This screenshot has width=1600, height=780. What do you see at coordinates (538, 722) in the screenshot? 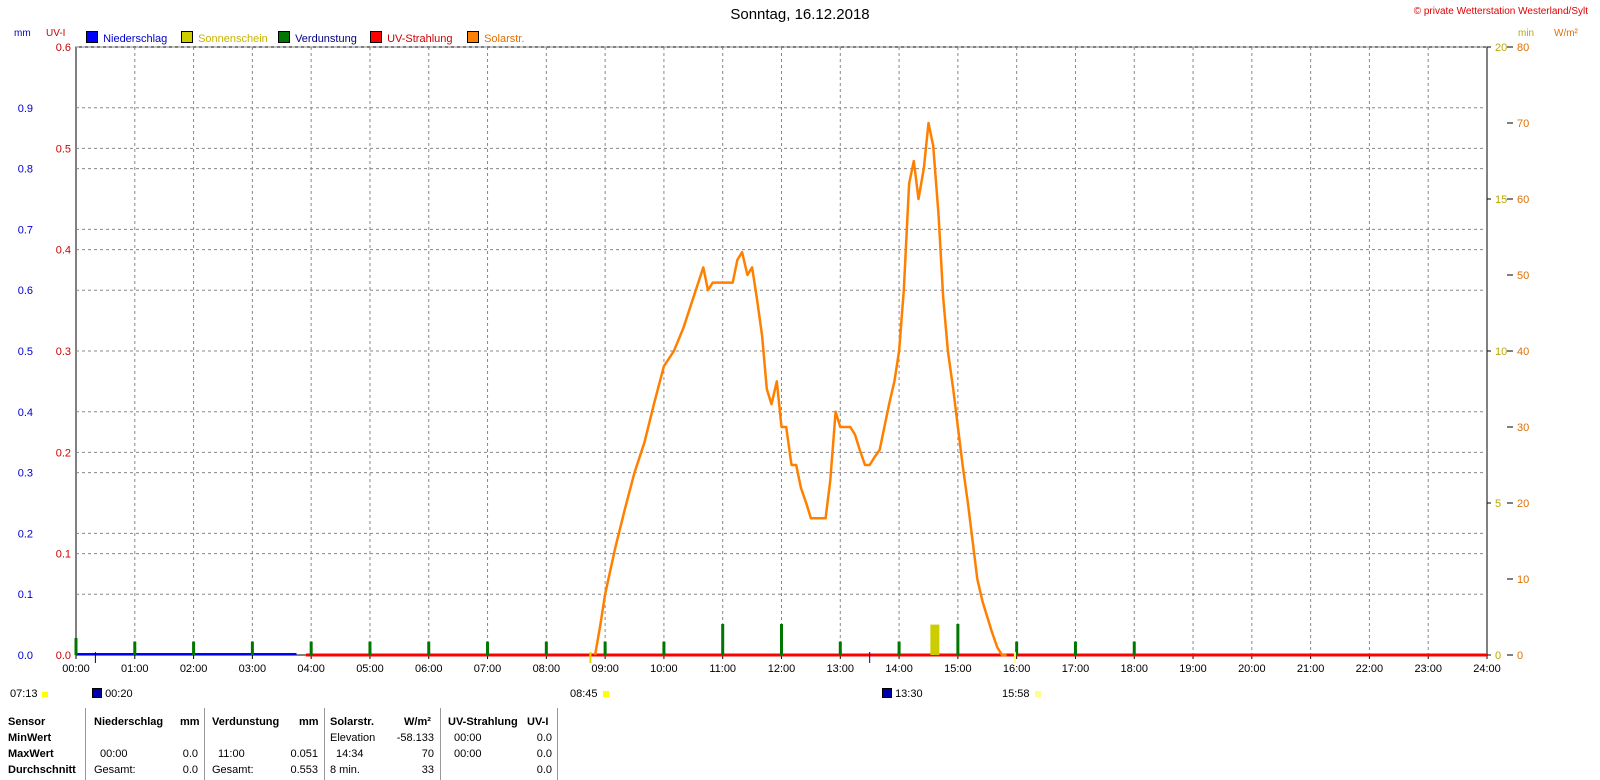
I see `stats-uv-unit: UV-I` at bounding box center [538, 722].